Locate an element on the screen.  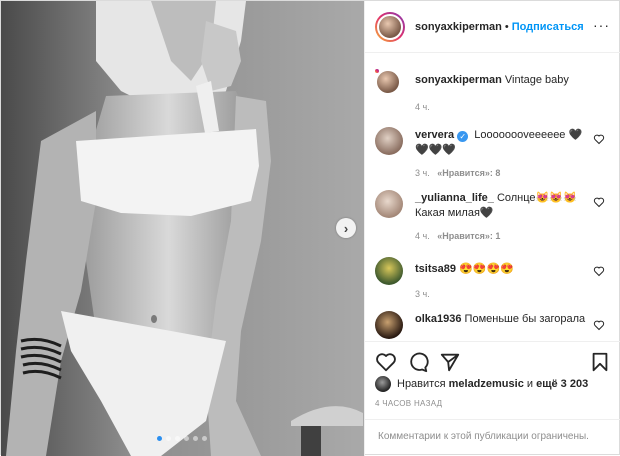
comment-text: Поменьше бы загорала is located at coordinates (525, 319).